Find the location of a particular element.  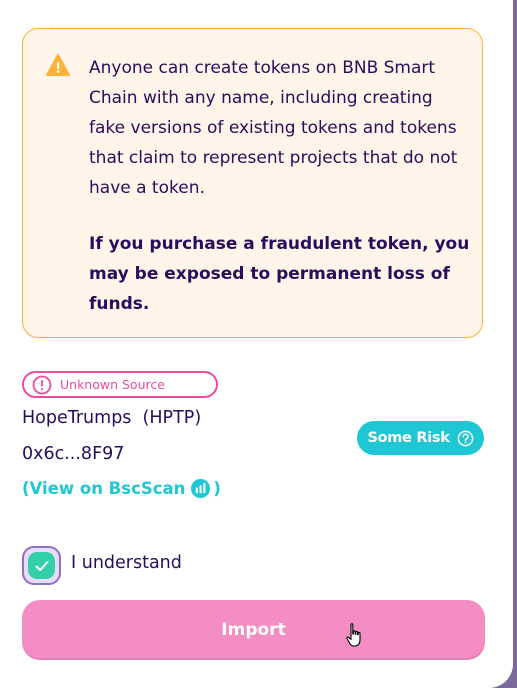

bscscan-icon is located at coordinates (201, 488).